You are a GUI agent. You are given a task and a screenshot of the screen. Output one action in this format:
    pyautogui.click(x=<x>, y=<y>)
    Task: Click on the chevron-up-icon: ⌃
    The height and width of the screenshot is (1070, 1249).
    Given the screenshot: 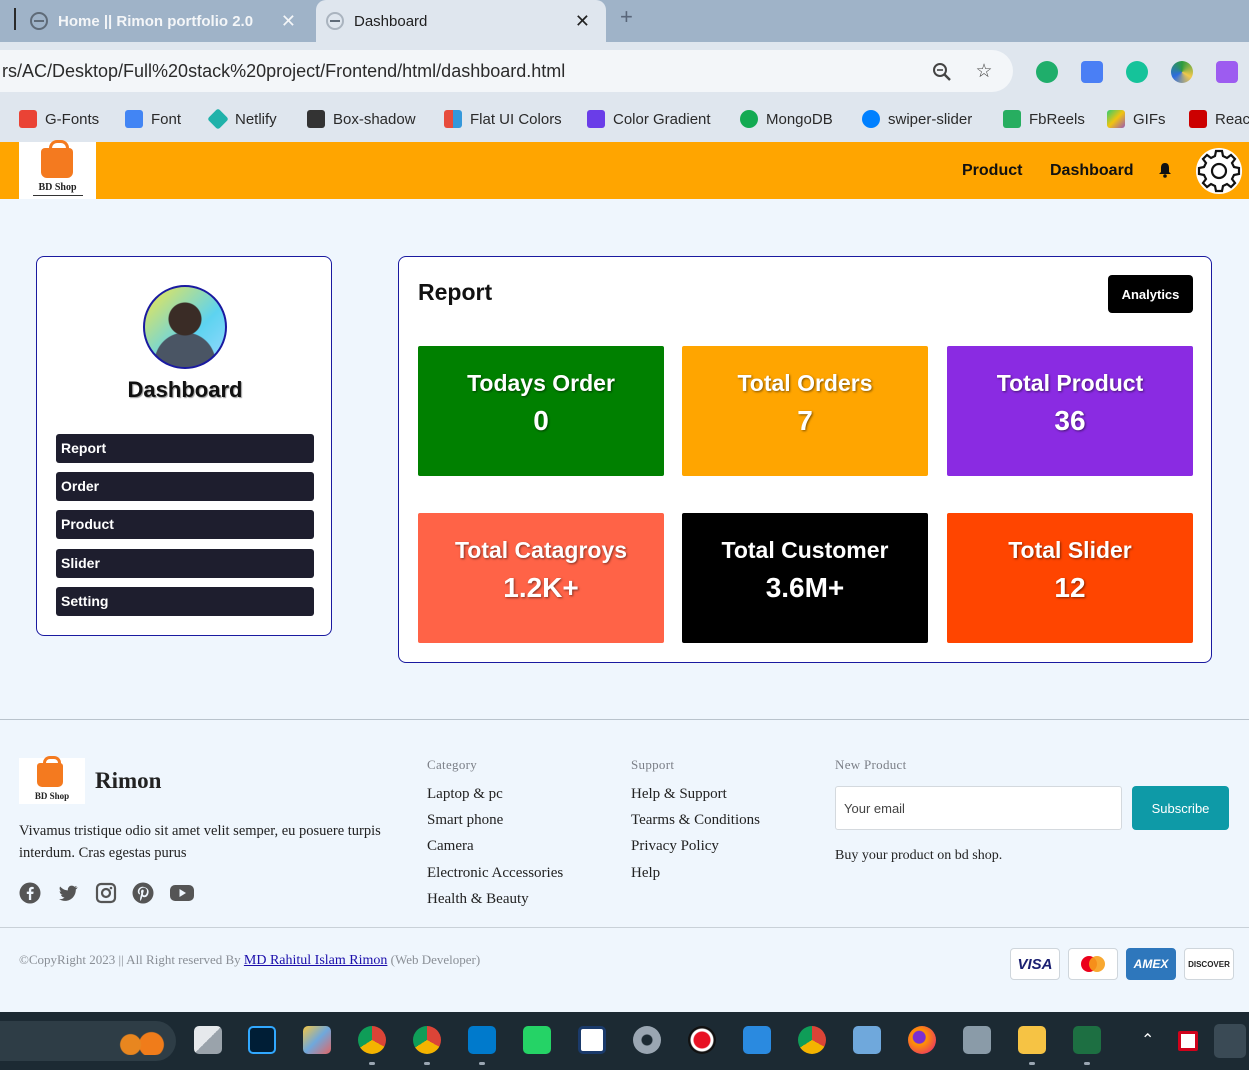 What is the action you would take?
    pyautogui.click(x=1147, y=1040)
    